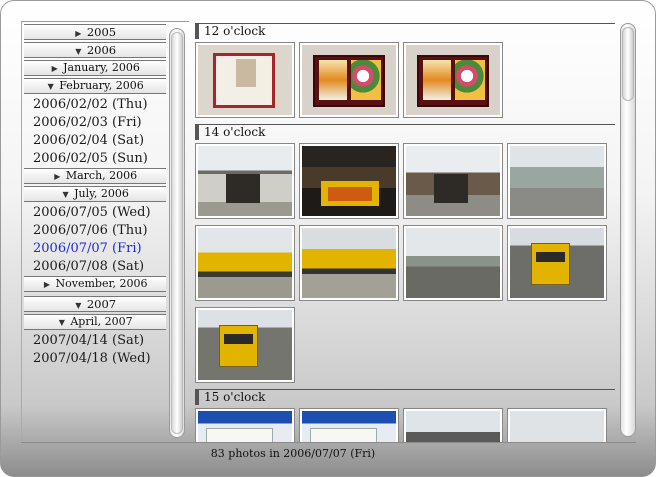 The image size is (656, 477). I want to click on photo-thumbnail-station-front, so click(453, 181).